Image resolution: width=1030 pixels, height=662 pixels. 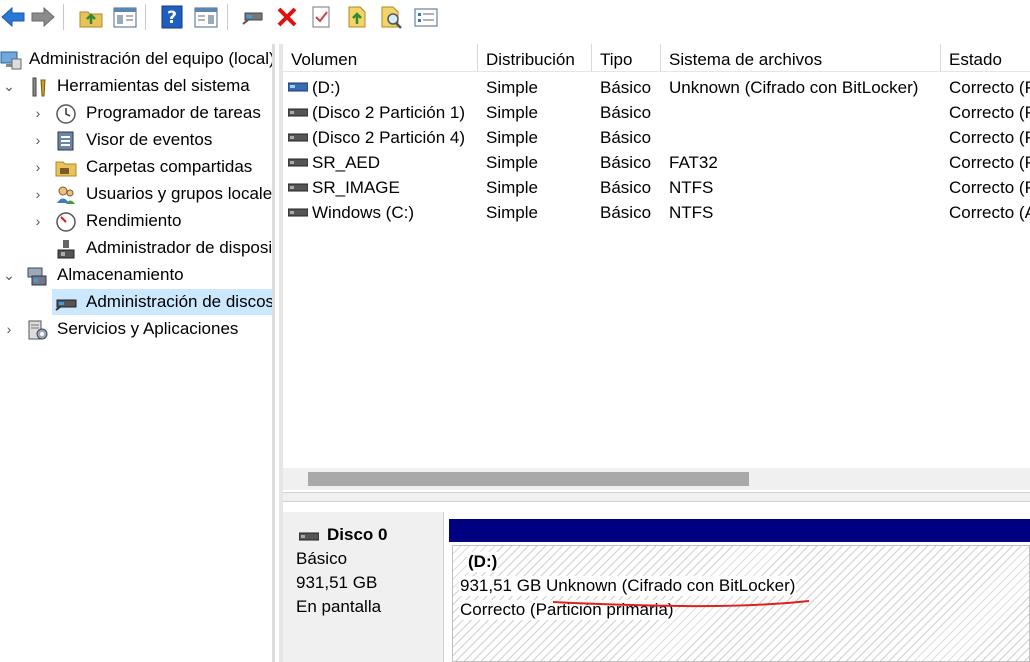 I want to click on pane-splitter-horizontal, so click(x=656, y=497).